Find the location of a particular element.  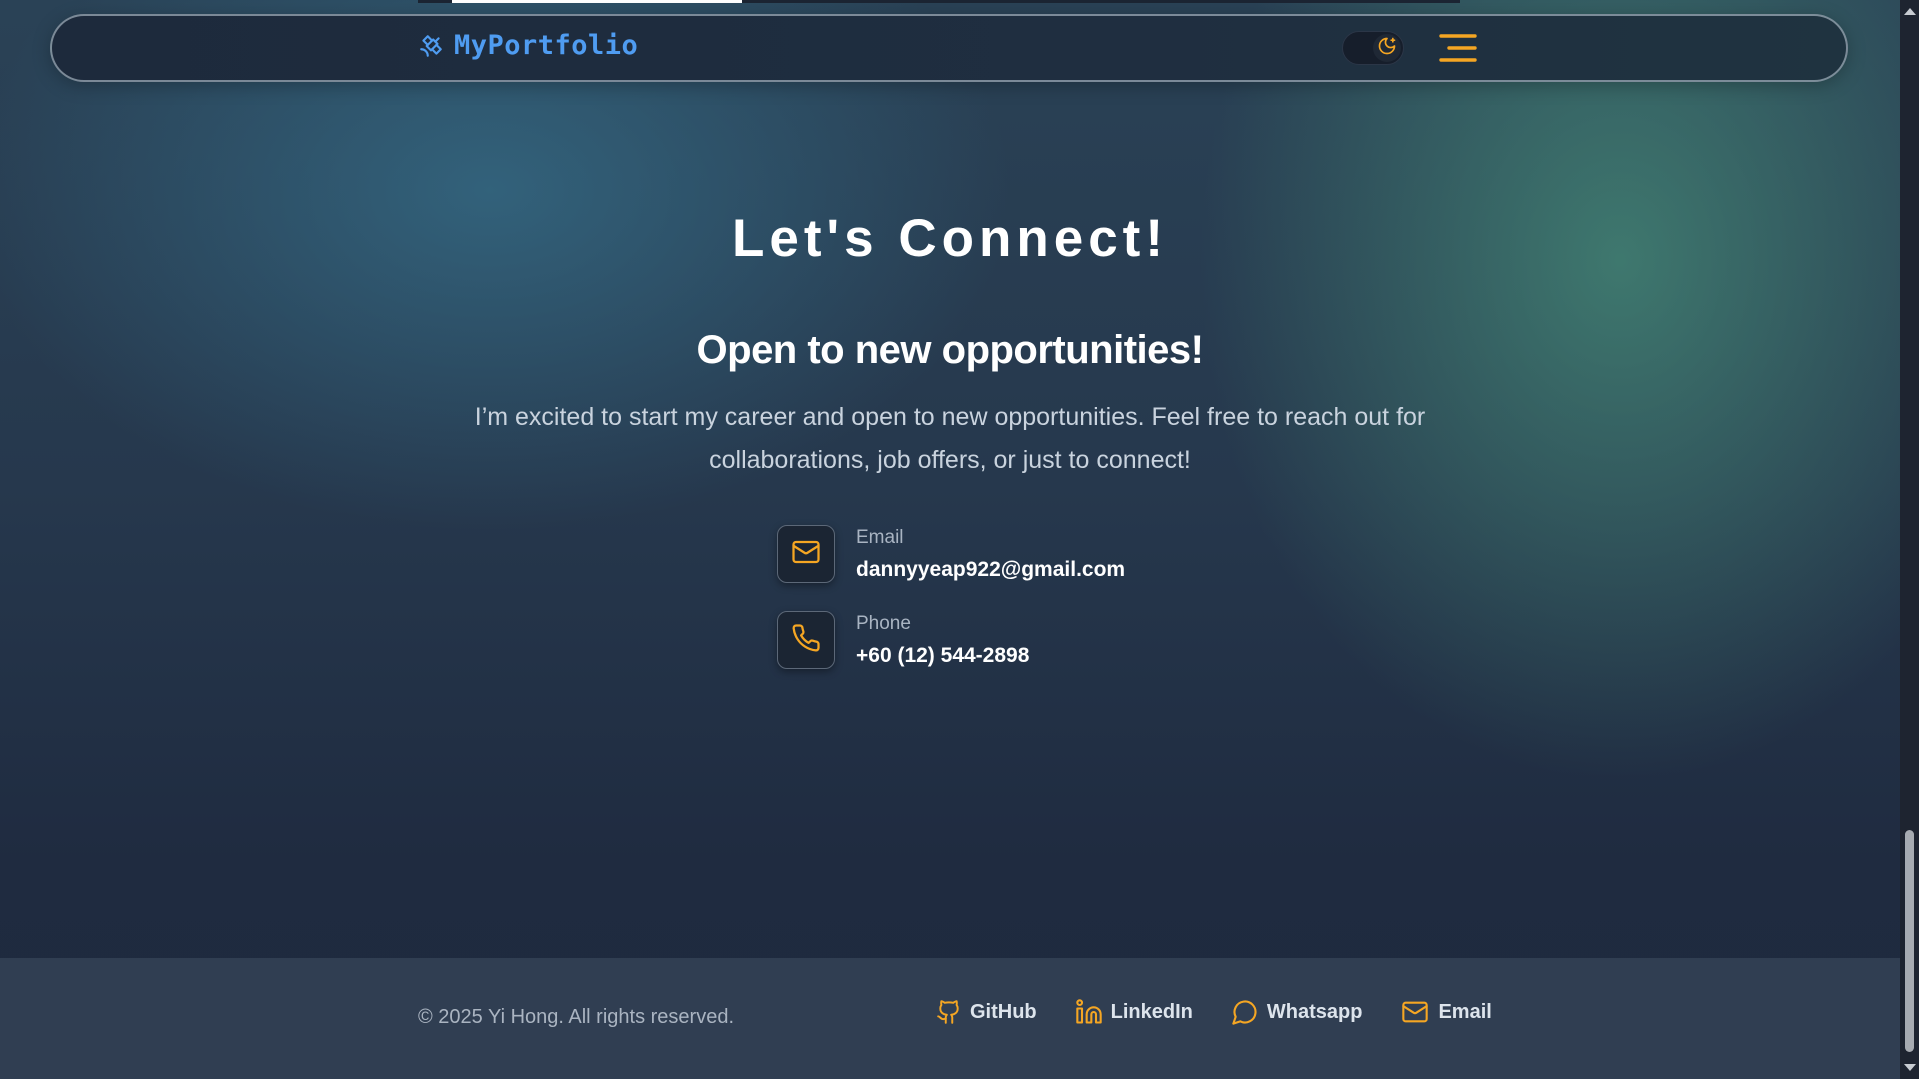

footer-link-github-label: GitHub is located at coordinates (1003, 1011).